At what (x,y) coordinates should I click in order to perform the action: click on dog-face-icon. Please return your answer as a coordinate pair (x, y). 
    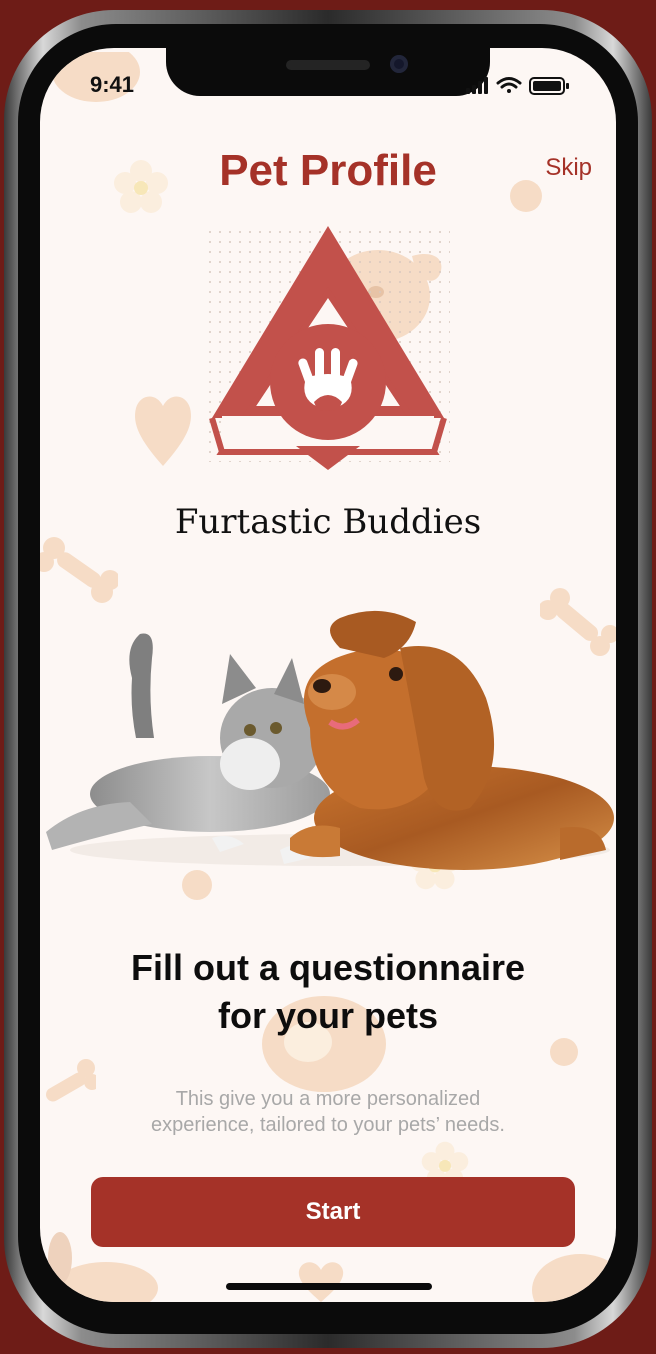
    Looking at the image, I should click on (574, 1278).